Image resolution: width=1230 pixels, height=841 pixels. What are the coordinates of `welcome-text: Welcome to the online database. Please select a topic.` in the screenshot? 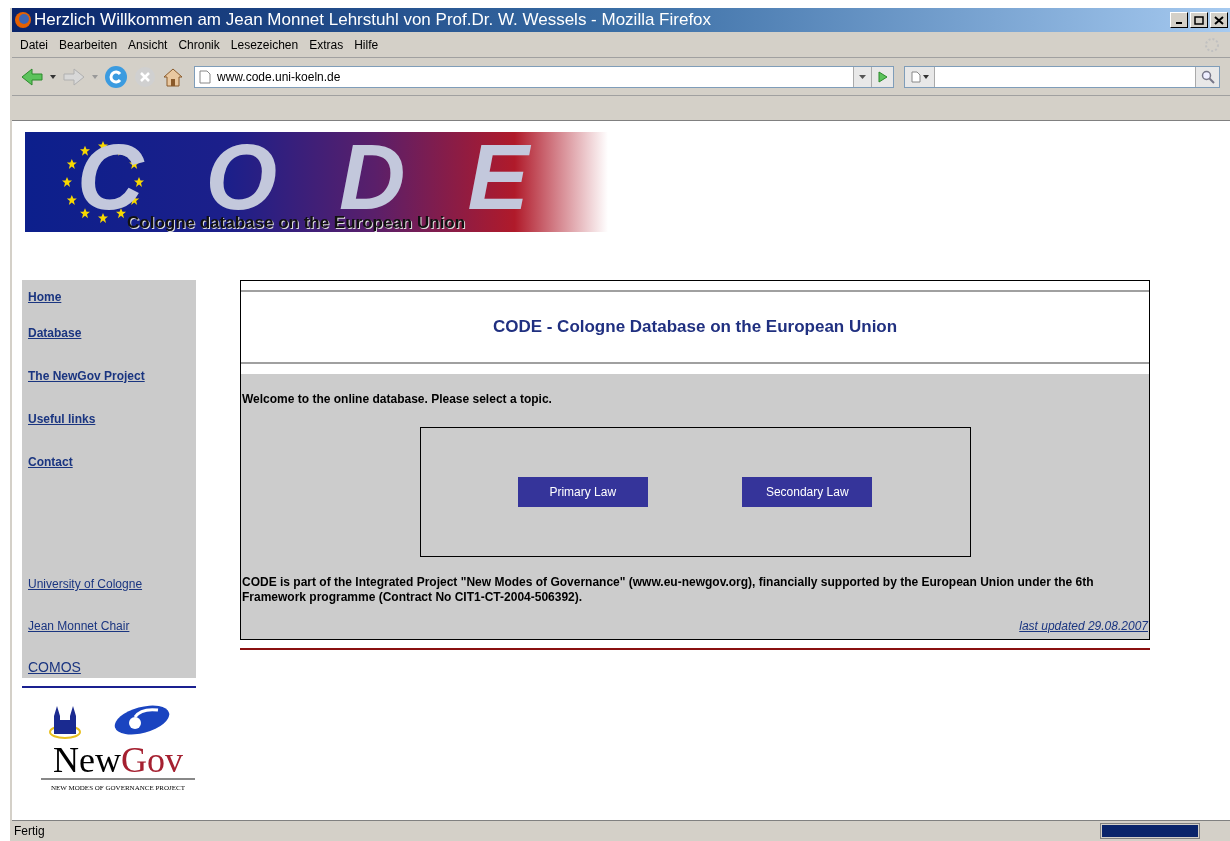 It's located at (397, 399).